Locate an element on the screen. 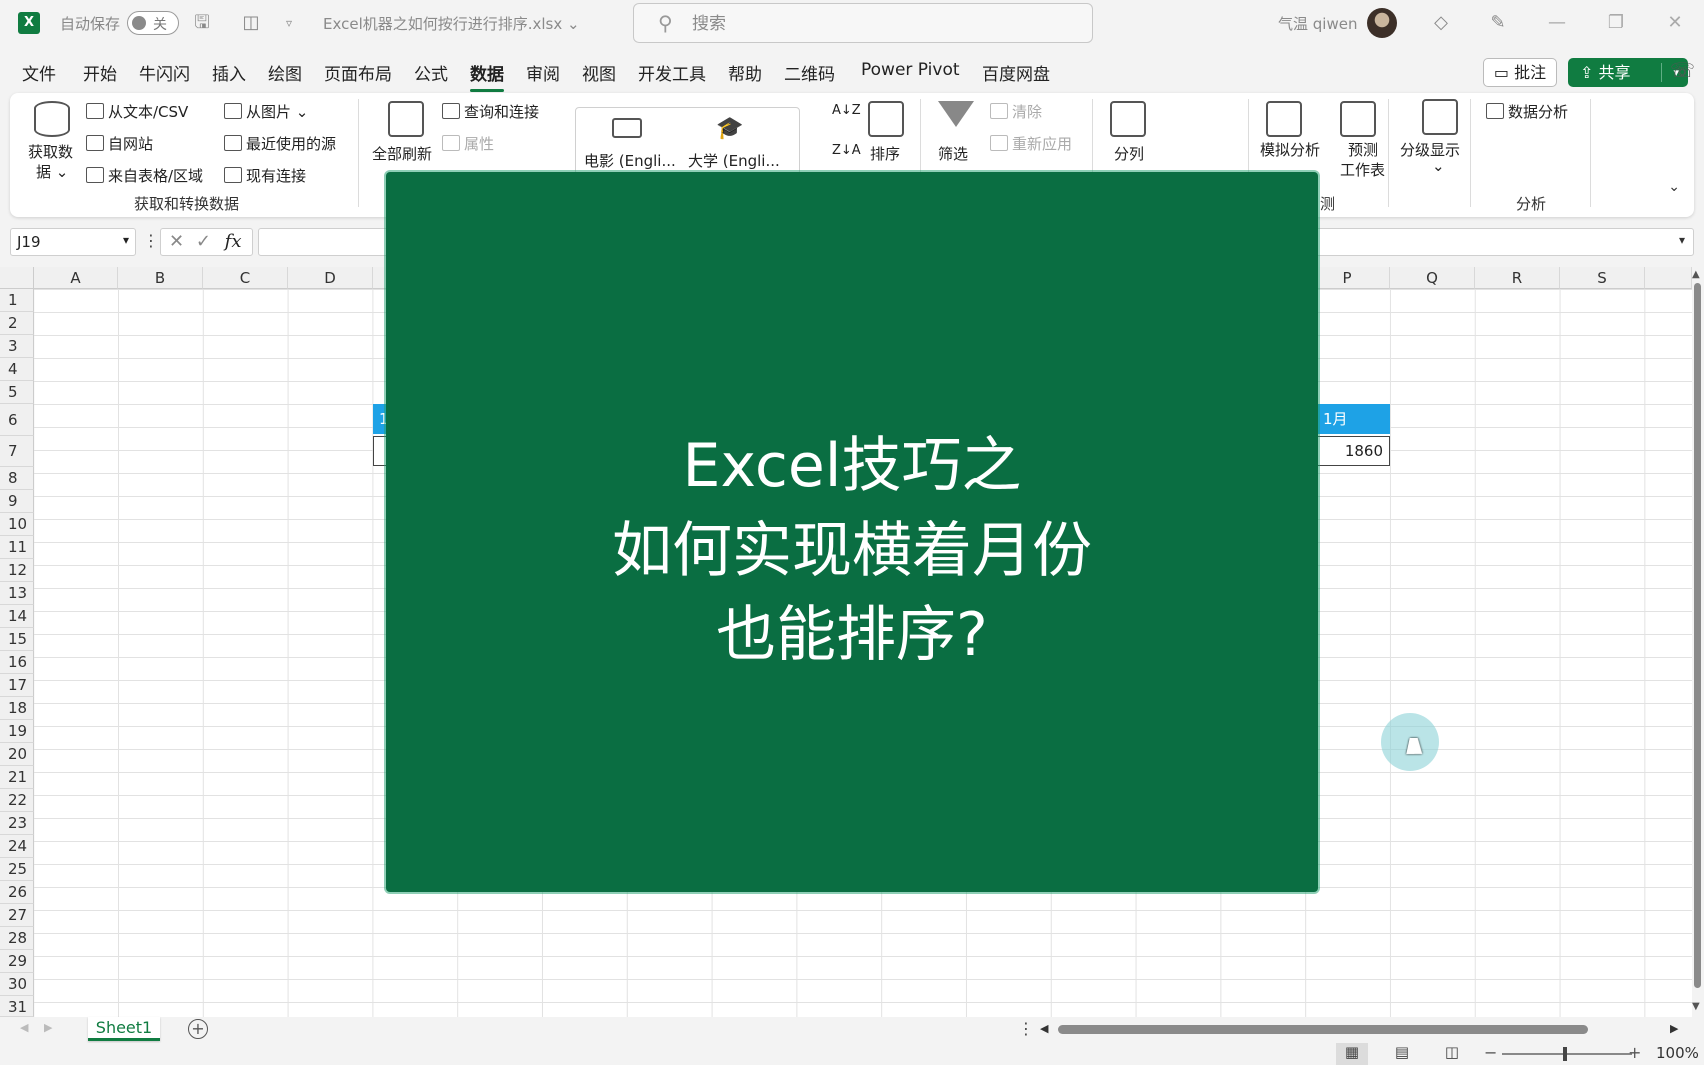  data-types-gallery: 电影 (Engli... 大学 (Engli... 🎓 is located at coordinates (687, 141).